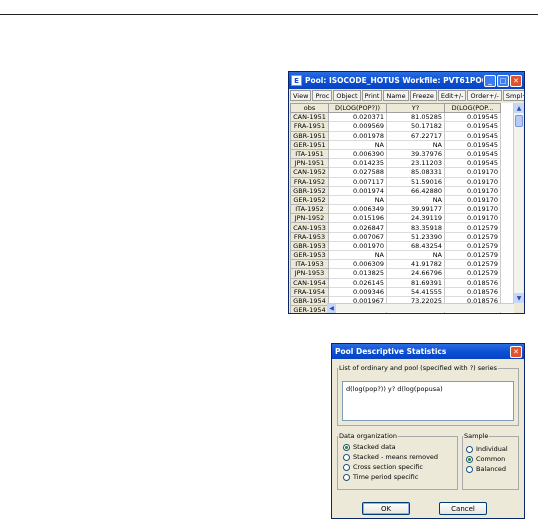 This screenshot has width=538, height=525. I want to click on data-organization-option: Cross section specific, so click(400, 467).